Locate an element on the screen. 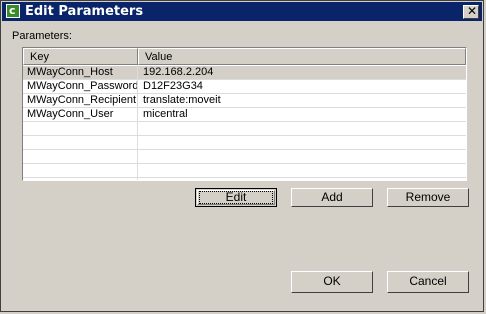 Image resolution: width=486 pixels, height=314 pixels. table-row: MWayConn_User micentral is located at coordinates (244, 115).